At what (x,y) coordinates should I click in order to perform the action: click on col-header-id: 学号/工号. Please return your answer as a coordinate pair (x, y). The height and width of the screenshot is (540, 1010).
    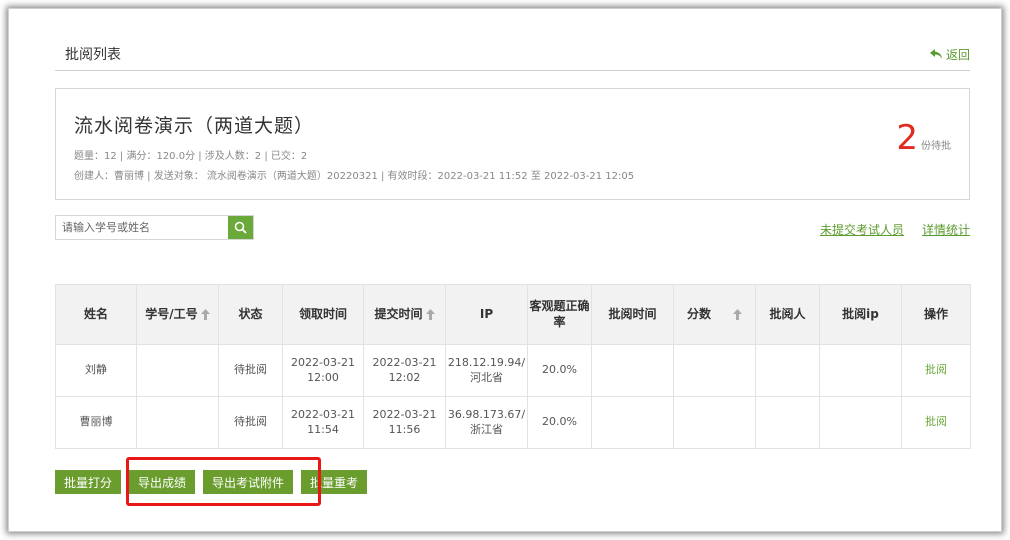
    Looking at the image, I should click on (177, 314).